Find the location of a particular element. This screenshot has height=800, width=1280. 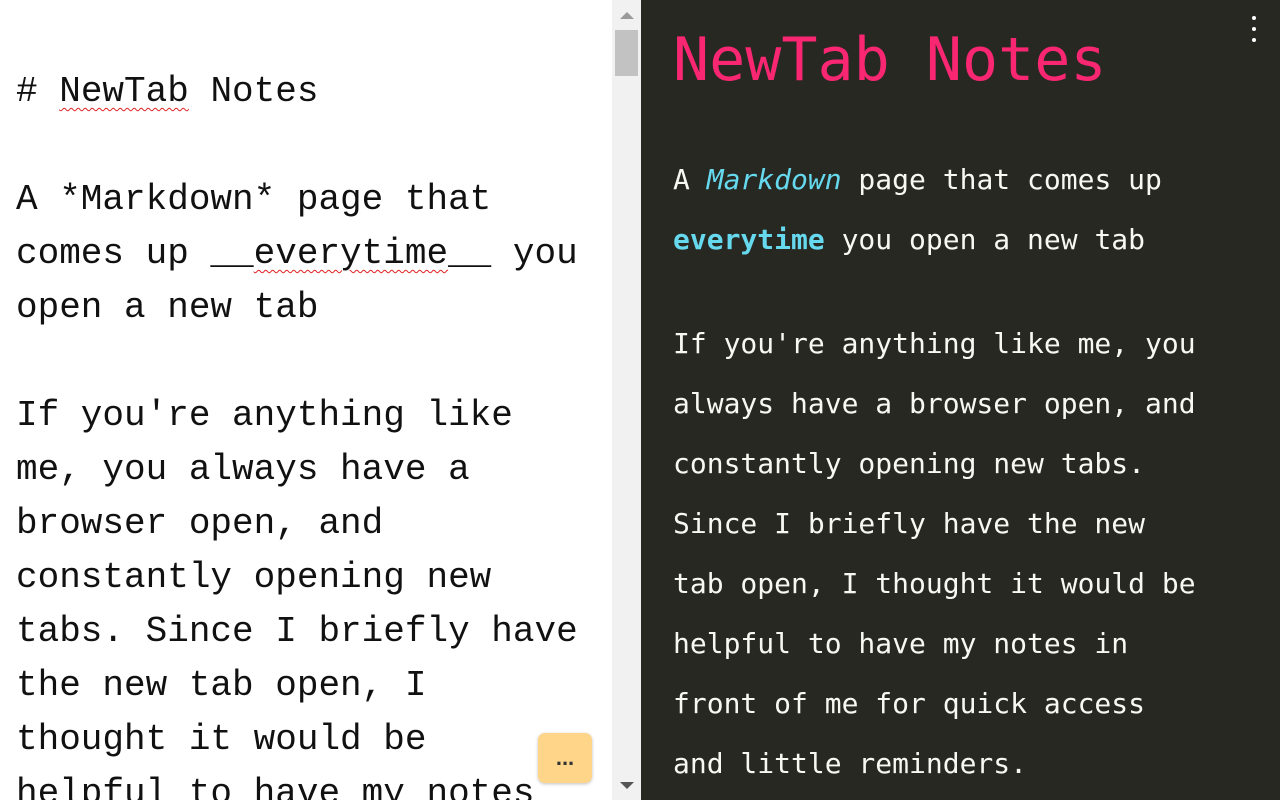

preview-text-run: page that comes up is located at coordinates (1001, 179).